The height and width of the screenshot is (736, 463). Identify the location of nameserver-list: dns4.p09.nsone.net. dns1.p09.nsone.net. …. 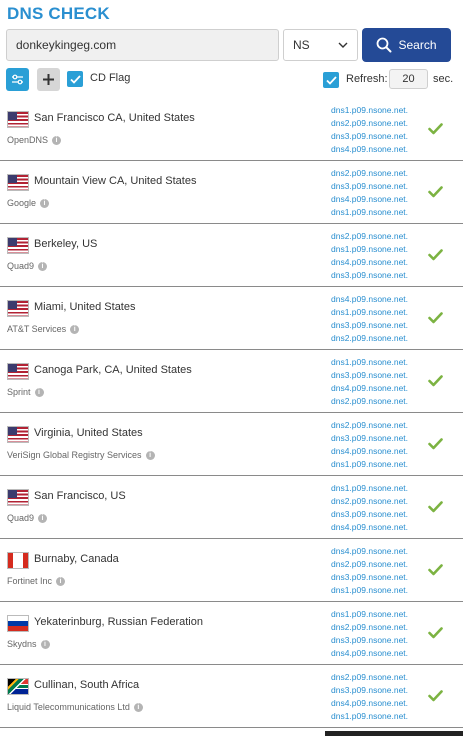
(369, 319).